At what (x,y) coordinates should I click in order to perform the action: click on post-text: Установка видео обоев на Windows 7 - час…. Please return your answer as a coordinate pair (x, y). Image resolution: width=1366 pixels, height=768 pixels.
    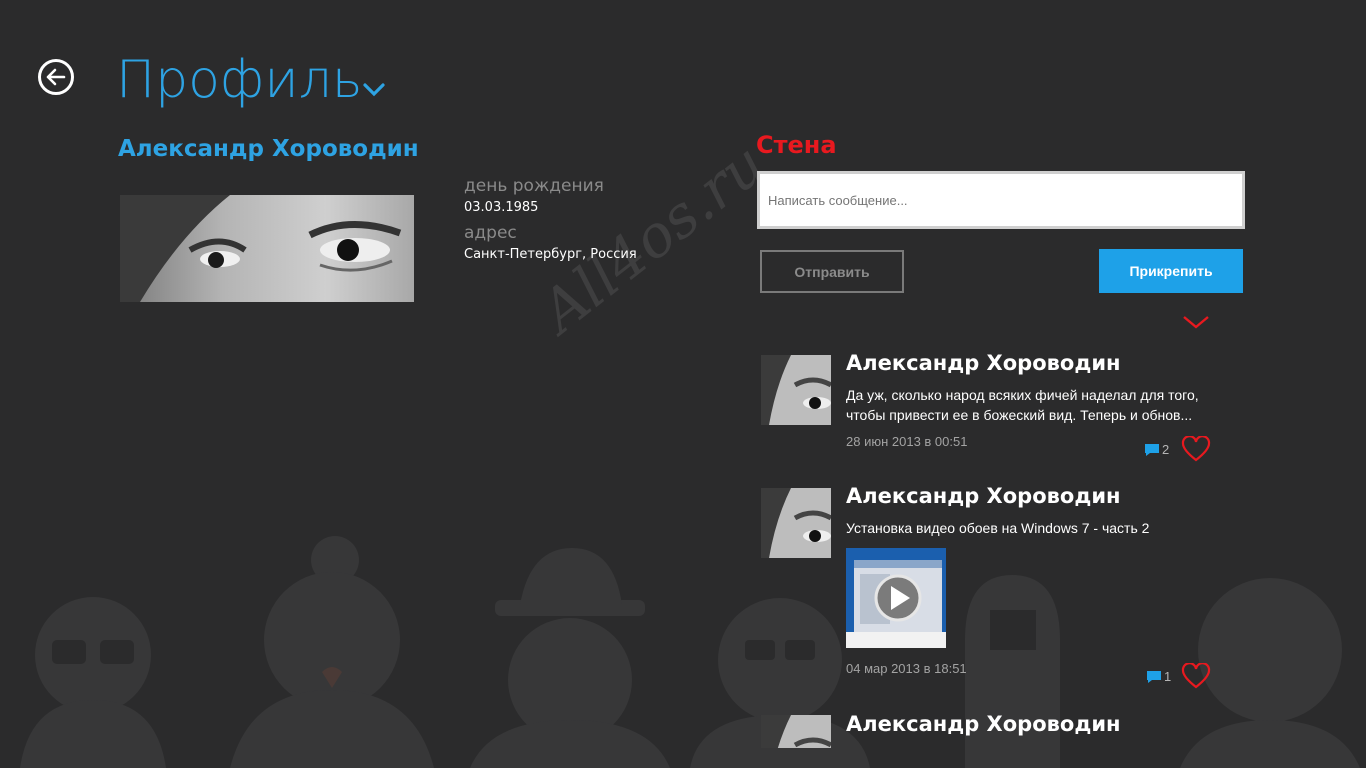
    Looking at the image, I should click on (998, 528).